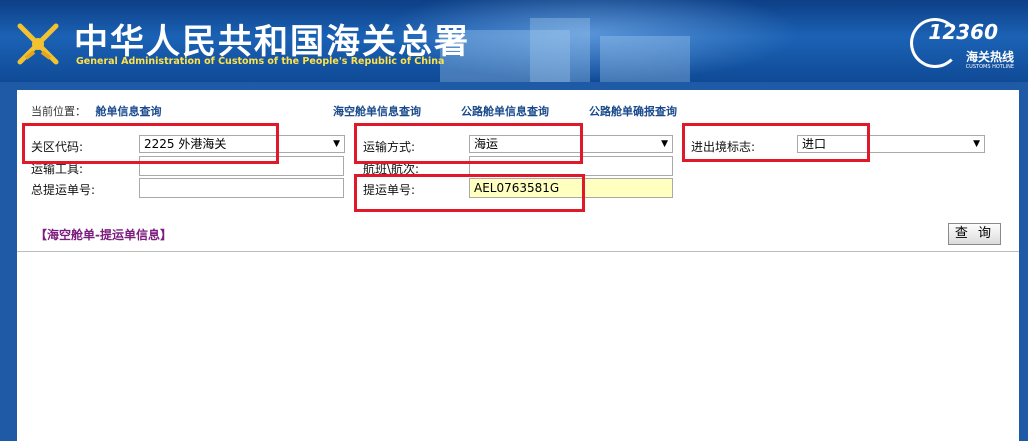 The height and width of the screenshot is (441, 1028). Describe the element at coordinates (57, 147) in the screenshot. I see `customs-code-label: 关区代码:` at that location.